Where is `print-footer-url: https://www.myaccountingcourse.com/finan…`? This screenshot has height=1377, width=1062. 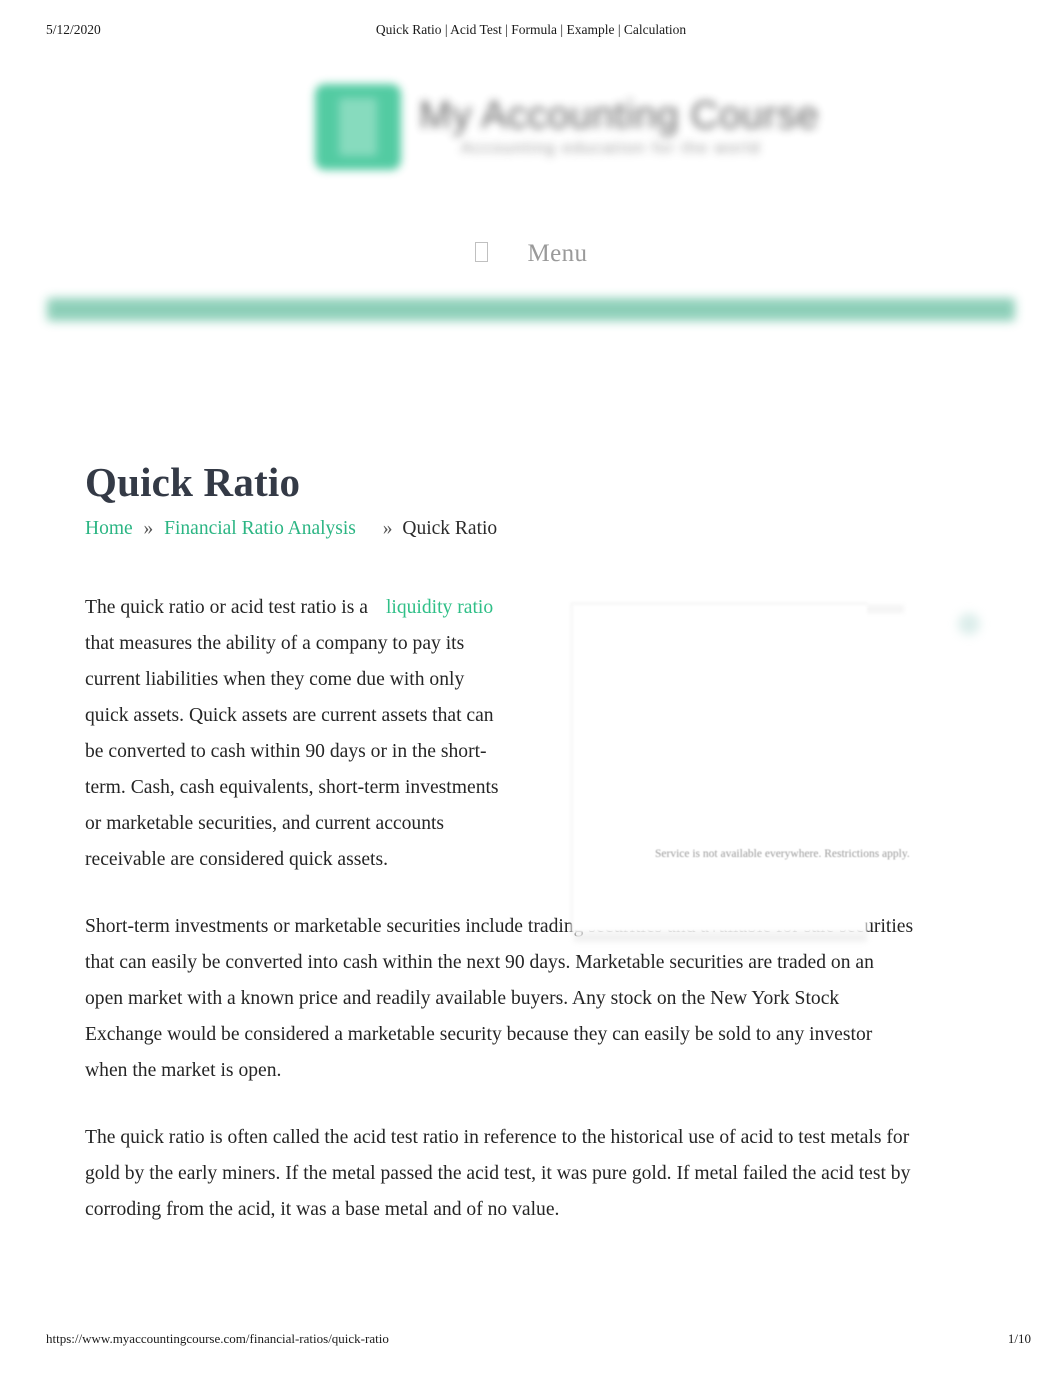
print-footer-url: https://www.myaccountingcourse.com/finan… is located at coordinates (217, 1338).